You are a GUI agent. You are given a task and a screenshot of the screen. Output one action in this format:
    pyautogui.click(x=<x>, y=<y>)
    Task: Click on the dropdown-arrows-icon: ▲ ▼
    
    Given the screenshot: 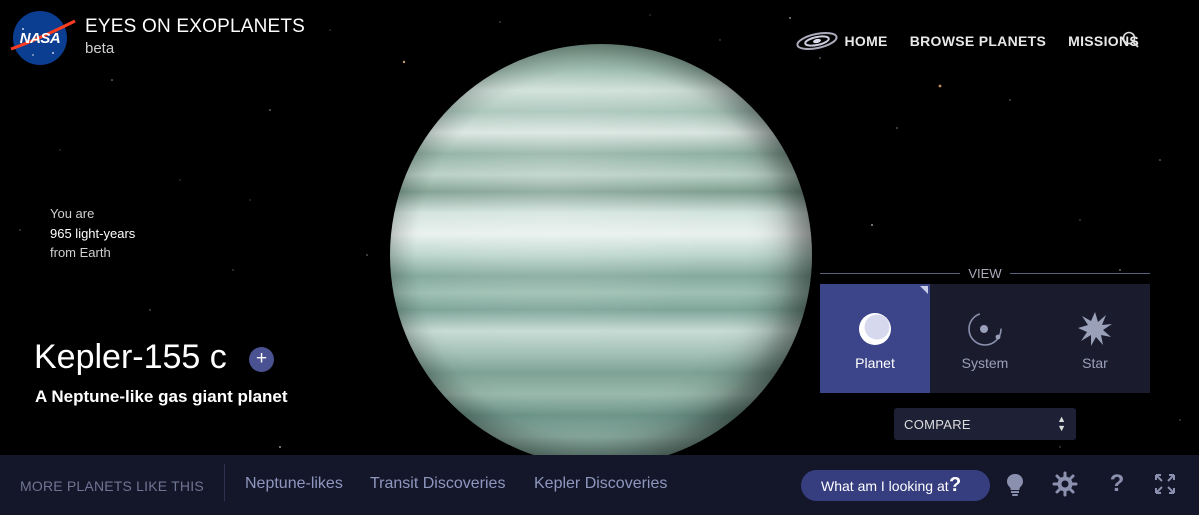 What is the action you would take?
    pyautogui.click(x=1061, y=423)
    